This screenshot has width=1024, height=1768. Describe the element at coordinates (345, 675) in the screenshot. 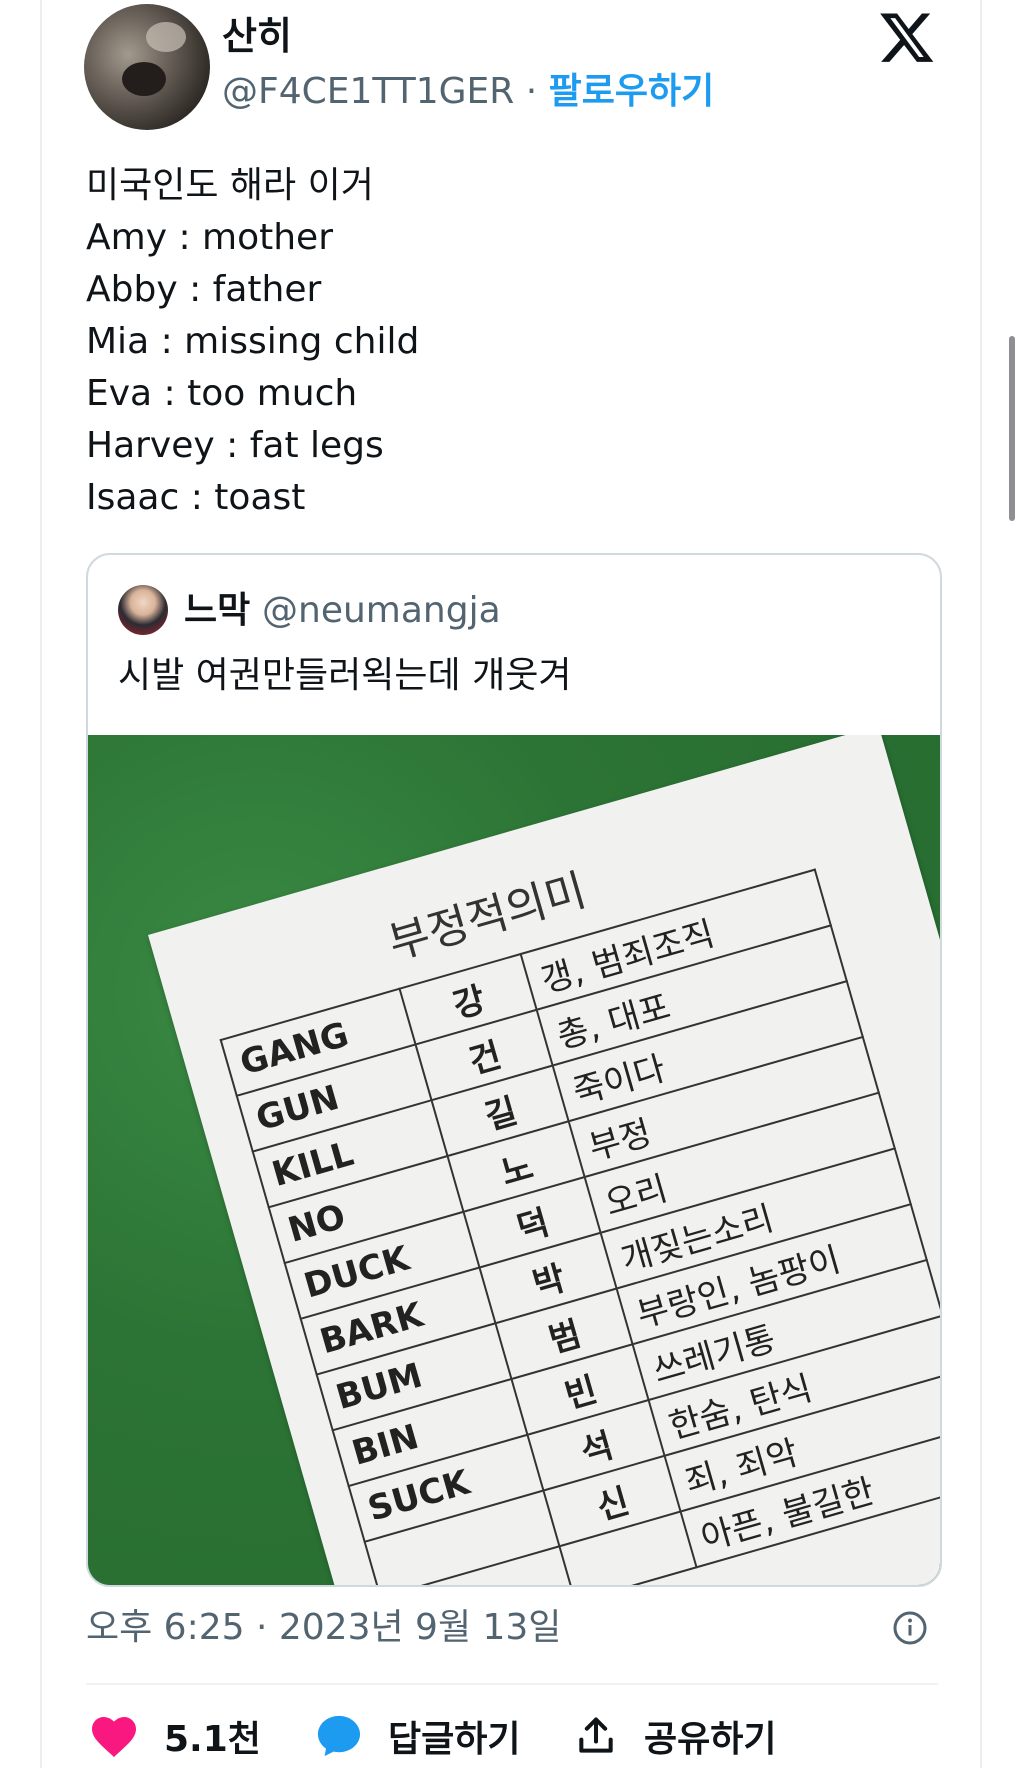

I see `quote-text: 시발 여권만들러왹는데 개웃겨` at that location.